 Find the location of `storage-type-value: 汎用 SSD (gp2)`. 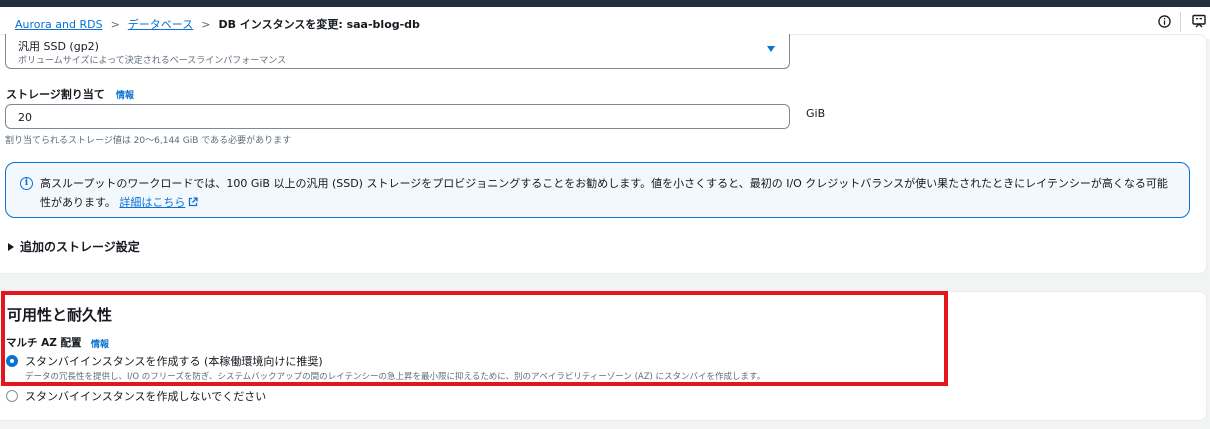

storage-type-value: 汎用 SSD (gp2) is located at coordinates (58, 46).